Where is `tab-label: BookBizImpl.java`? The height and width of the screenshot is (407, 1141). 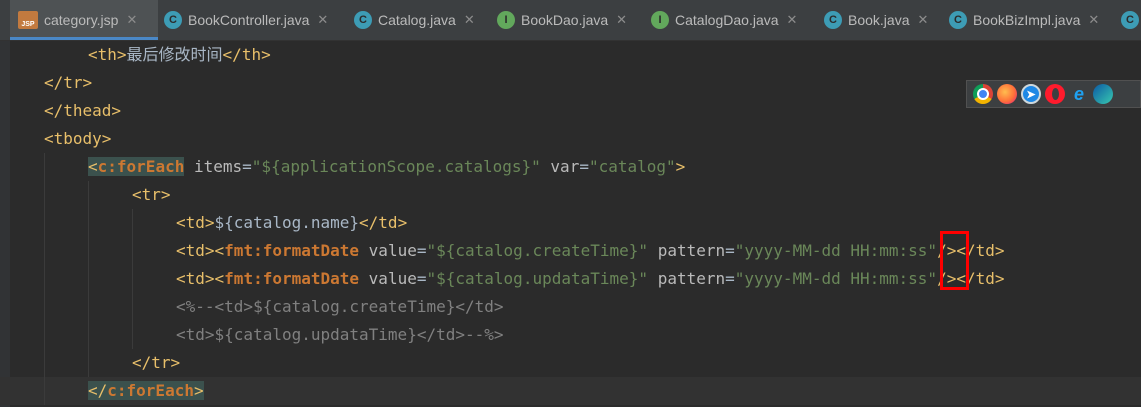
tab-label: BookBizImpl.java is located at coordinates (1027, 20).